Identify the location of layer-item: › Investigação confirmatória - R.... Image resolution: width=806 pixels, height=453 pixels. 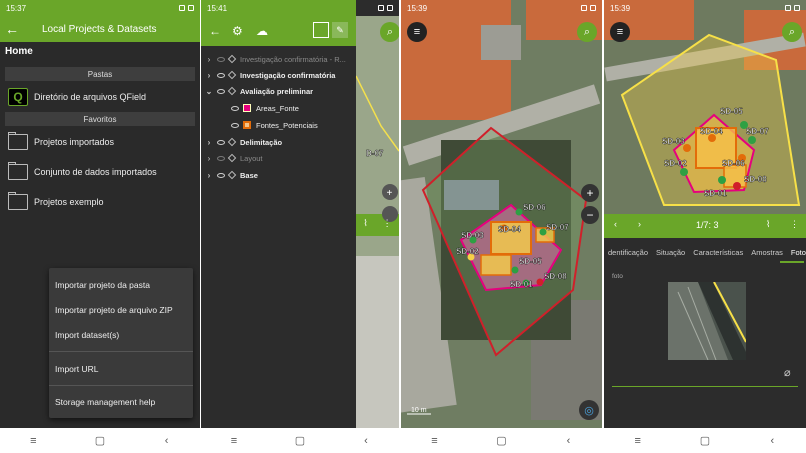
(274, 59).